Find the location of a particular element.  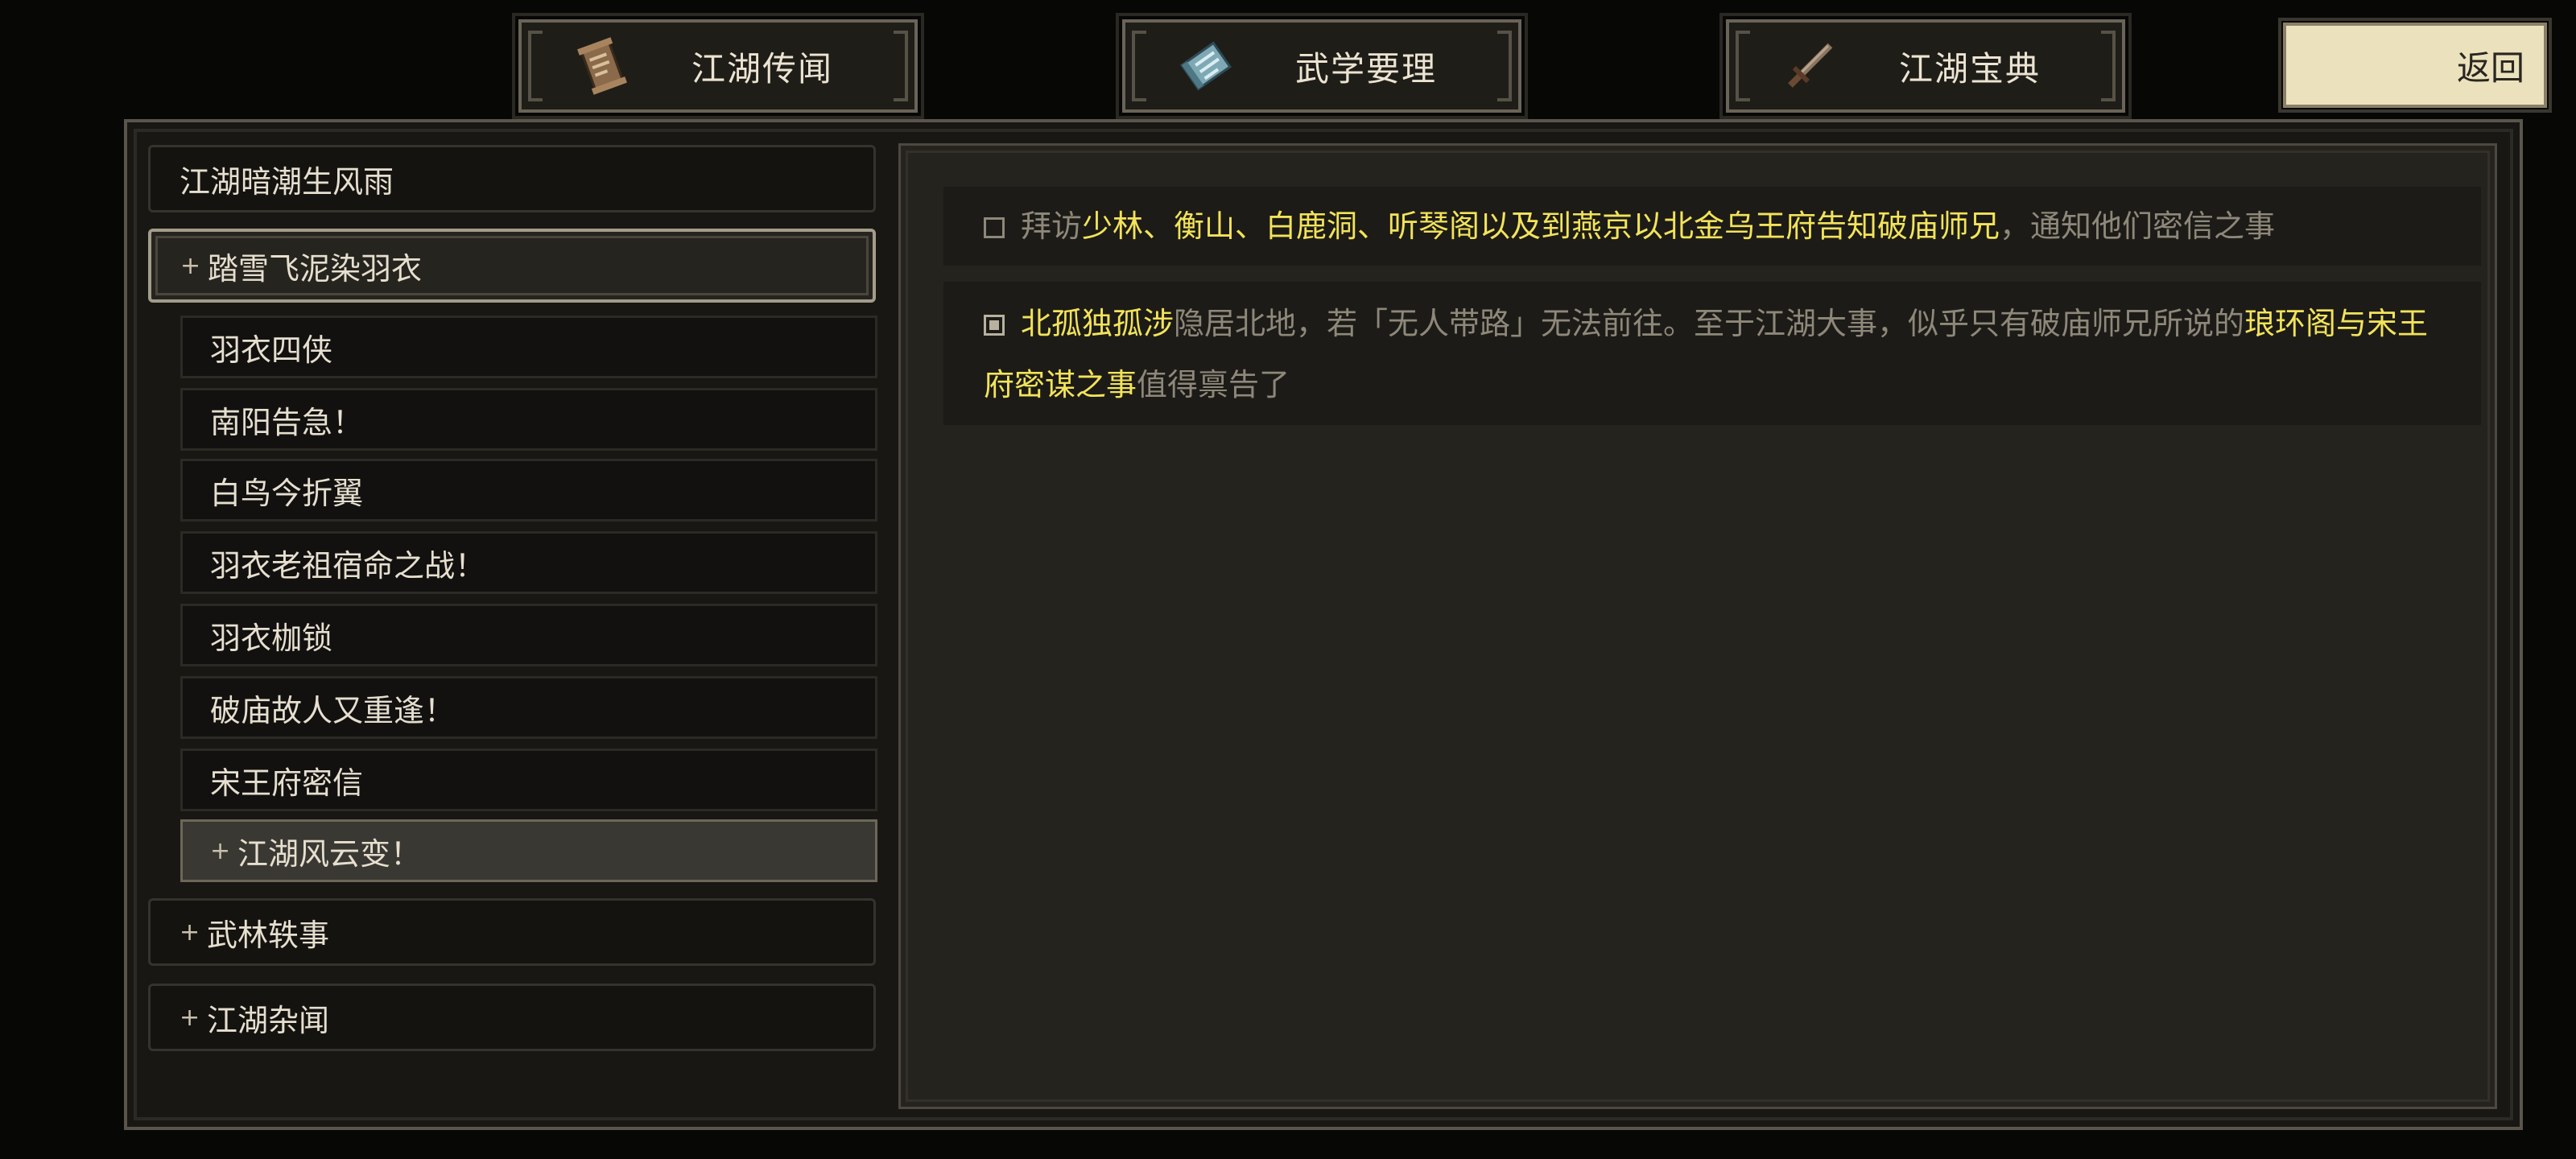

category-jianghu-undercurrents: 江湖暗潮生风雨 is located at coordinates (512, 178).